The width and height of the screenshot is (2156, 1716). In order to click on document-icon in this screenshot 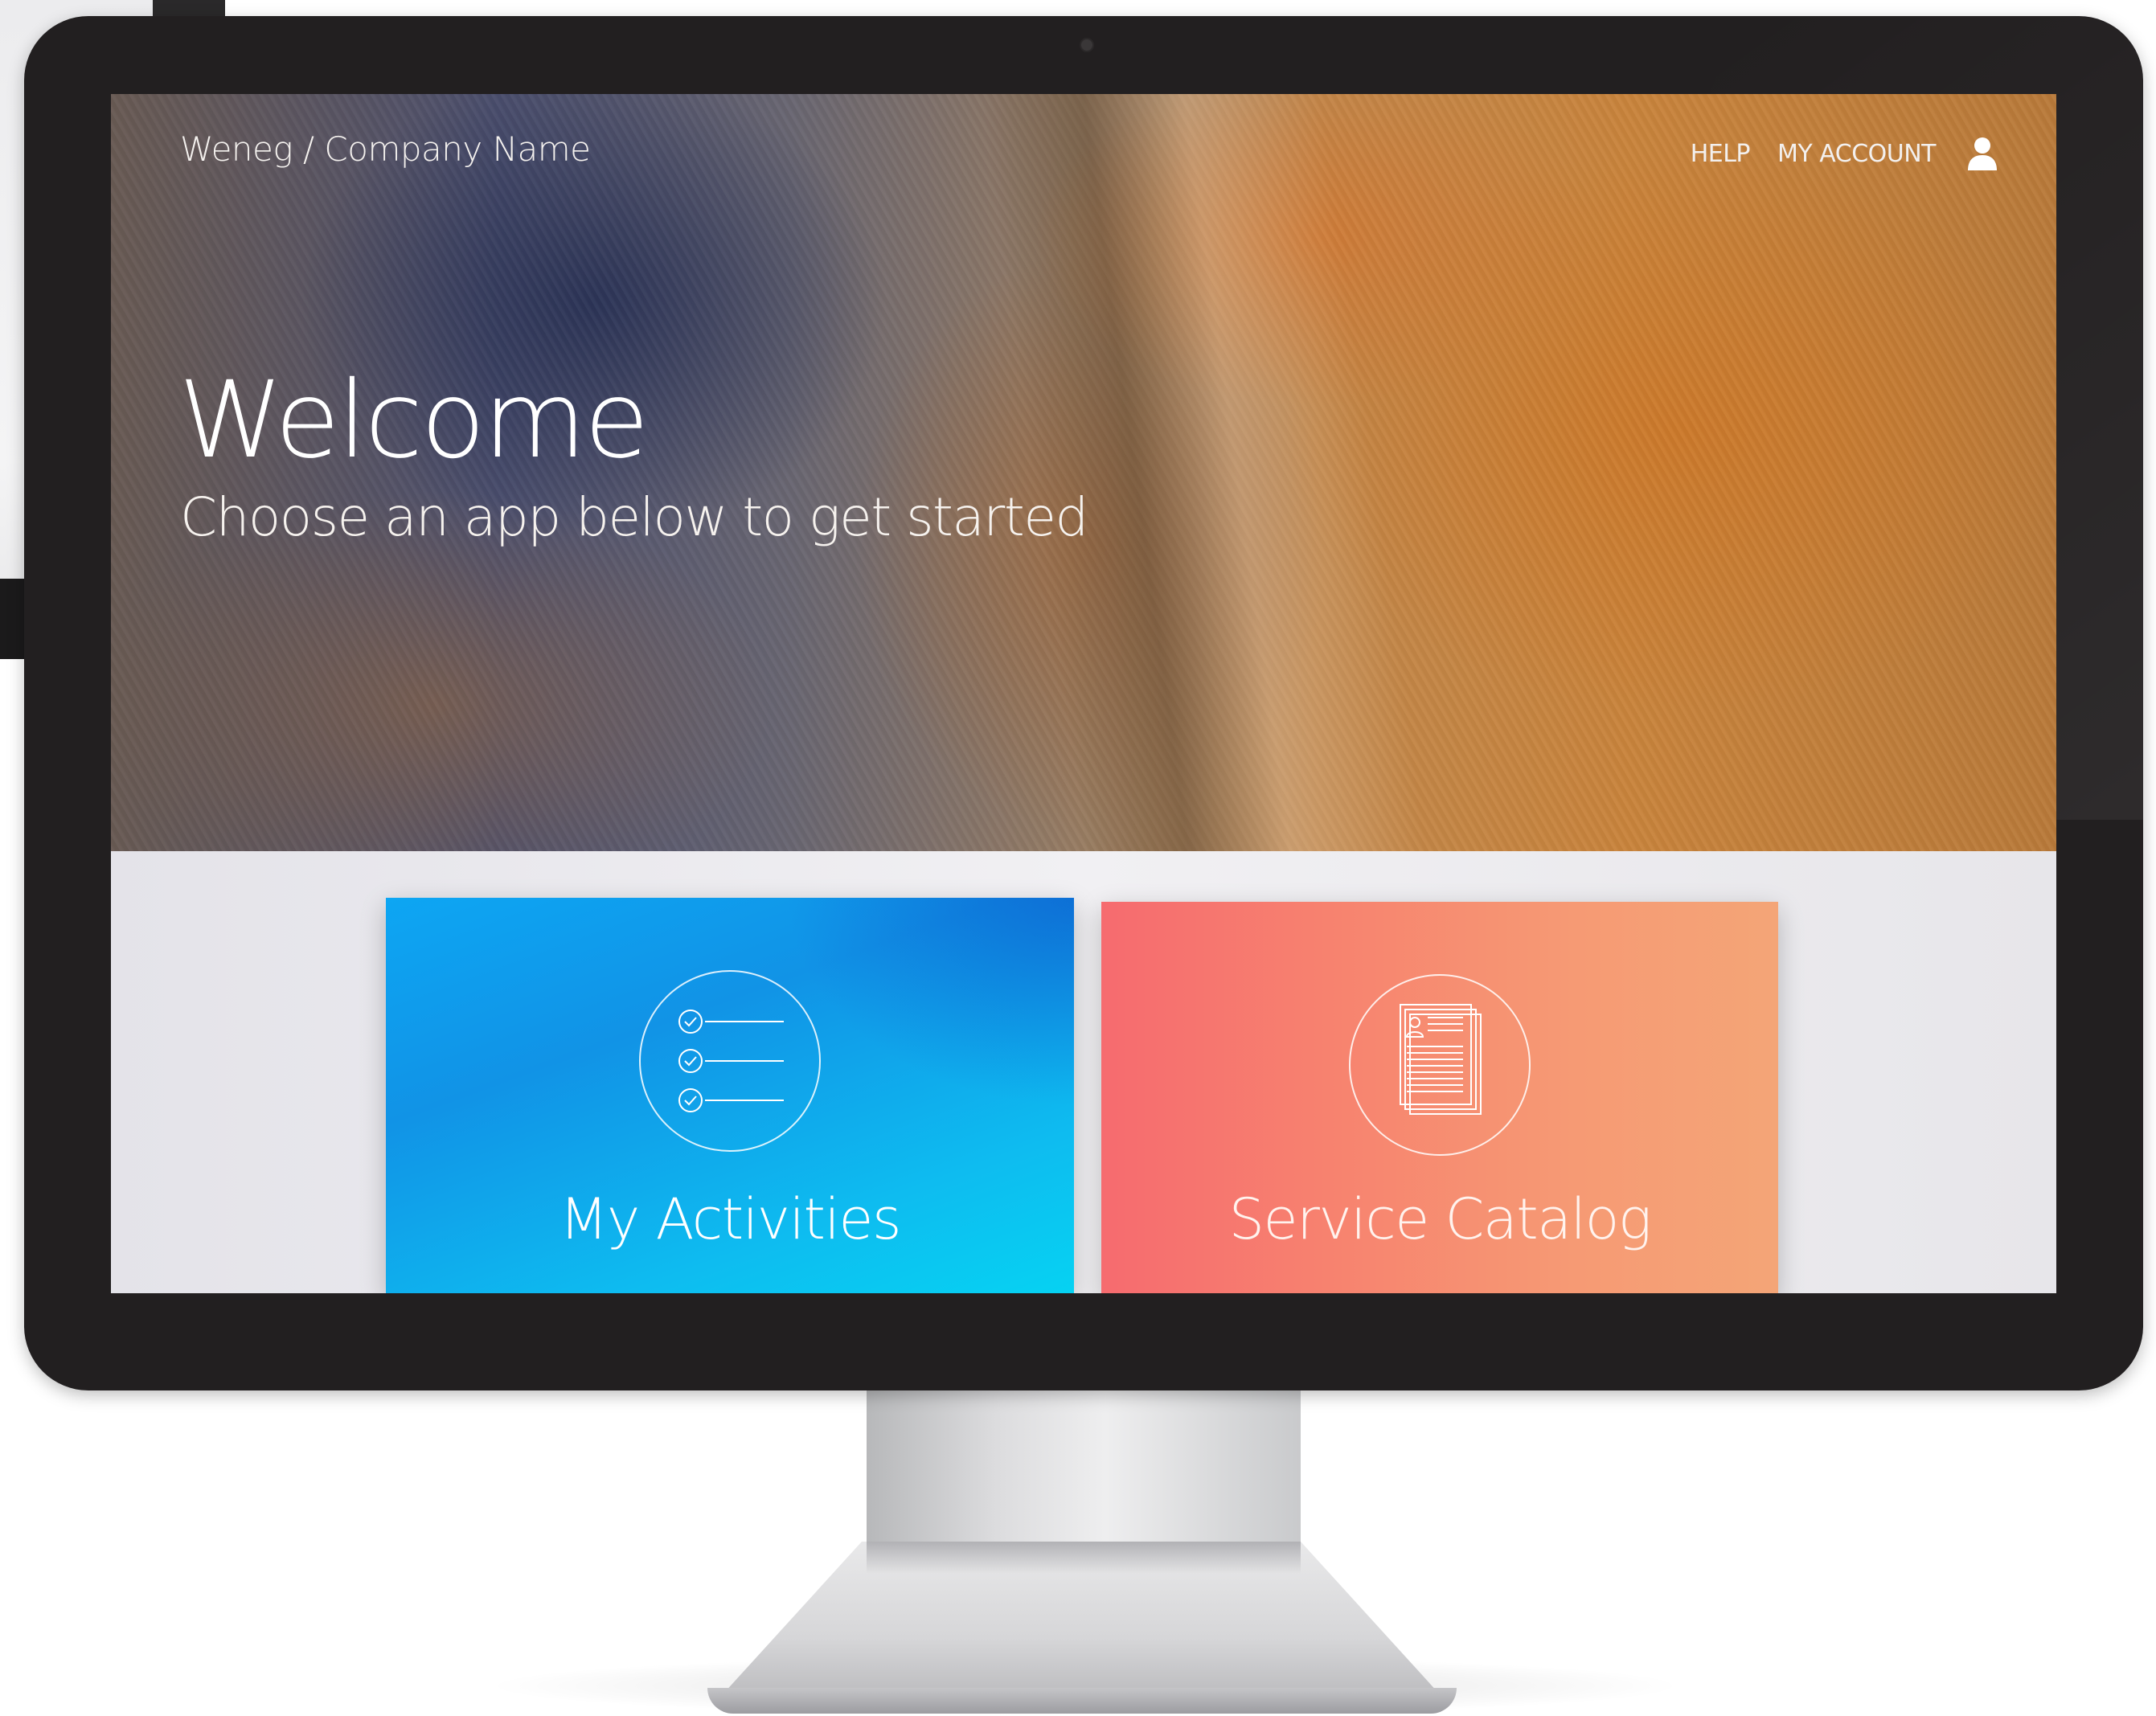, I will do `click(1440, 1065)`.